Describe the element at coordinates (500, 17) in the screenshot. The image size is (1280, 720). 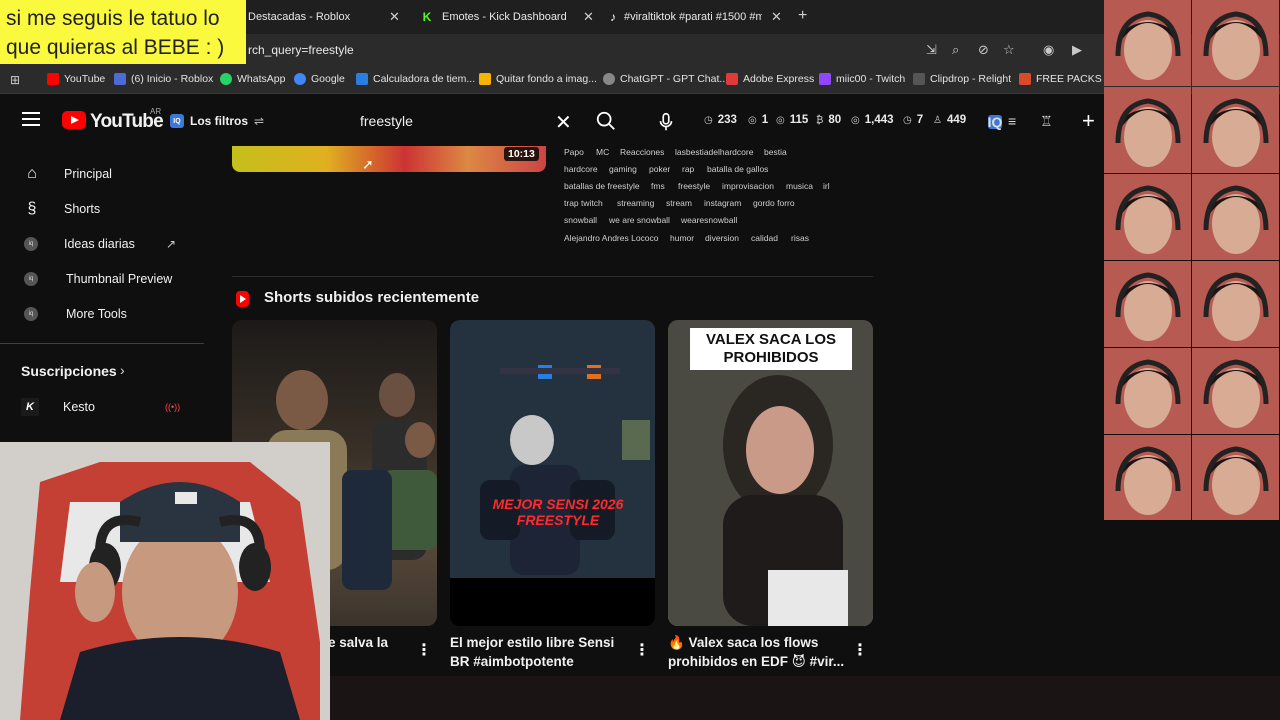
I see `tab-kick: K Emotes - Kick Dashboard` at that location.